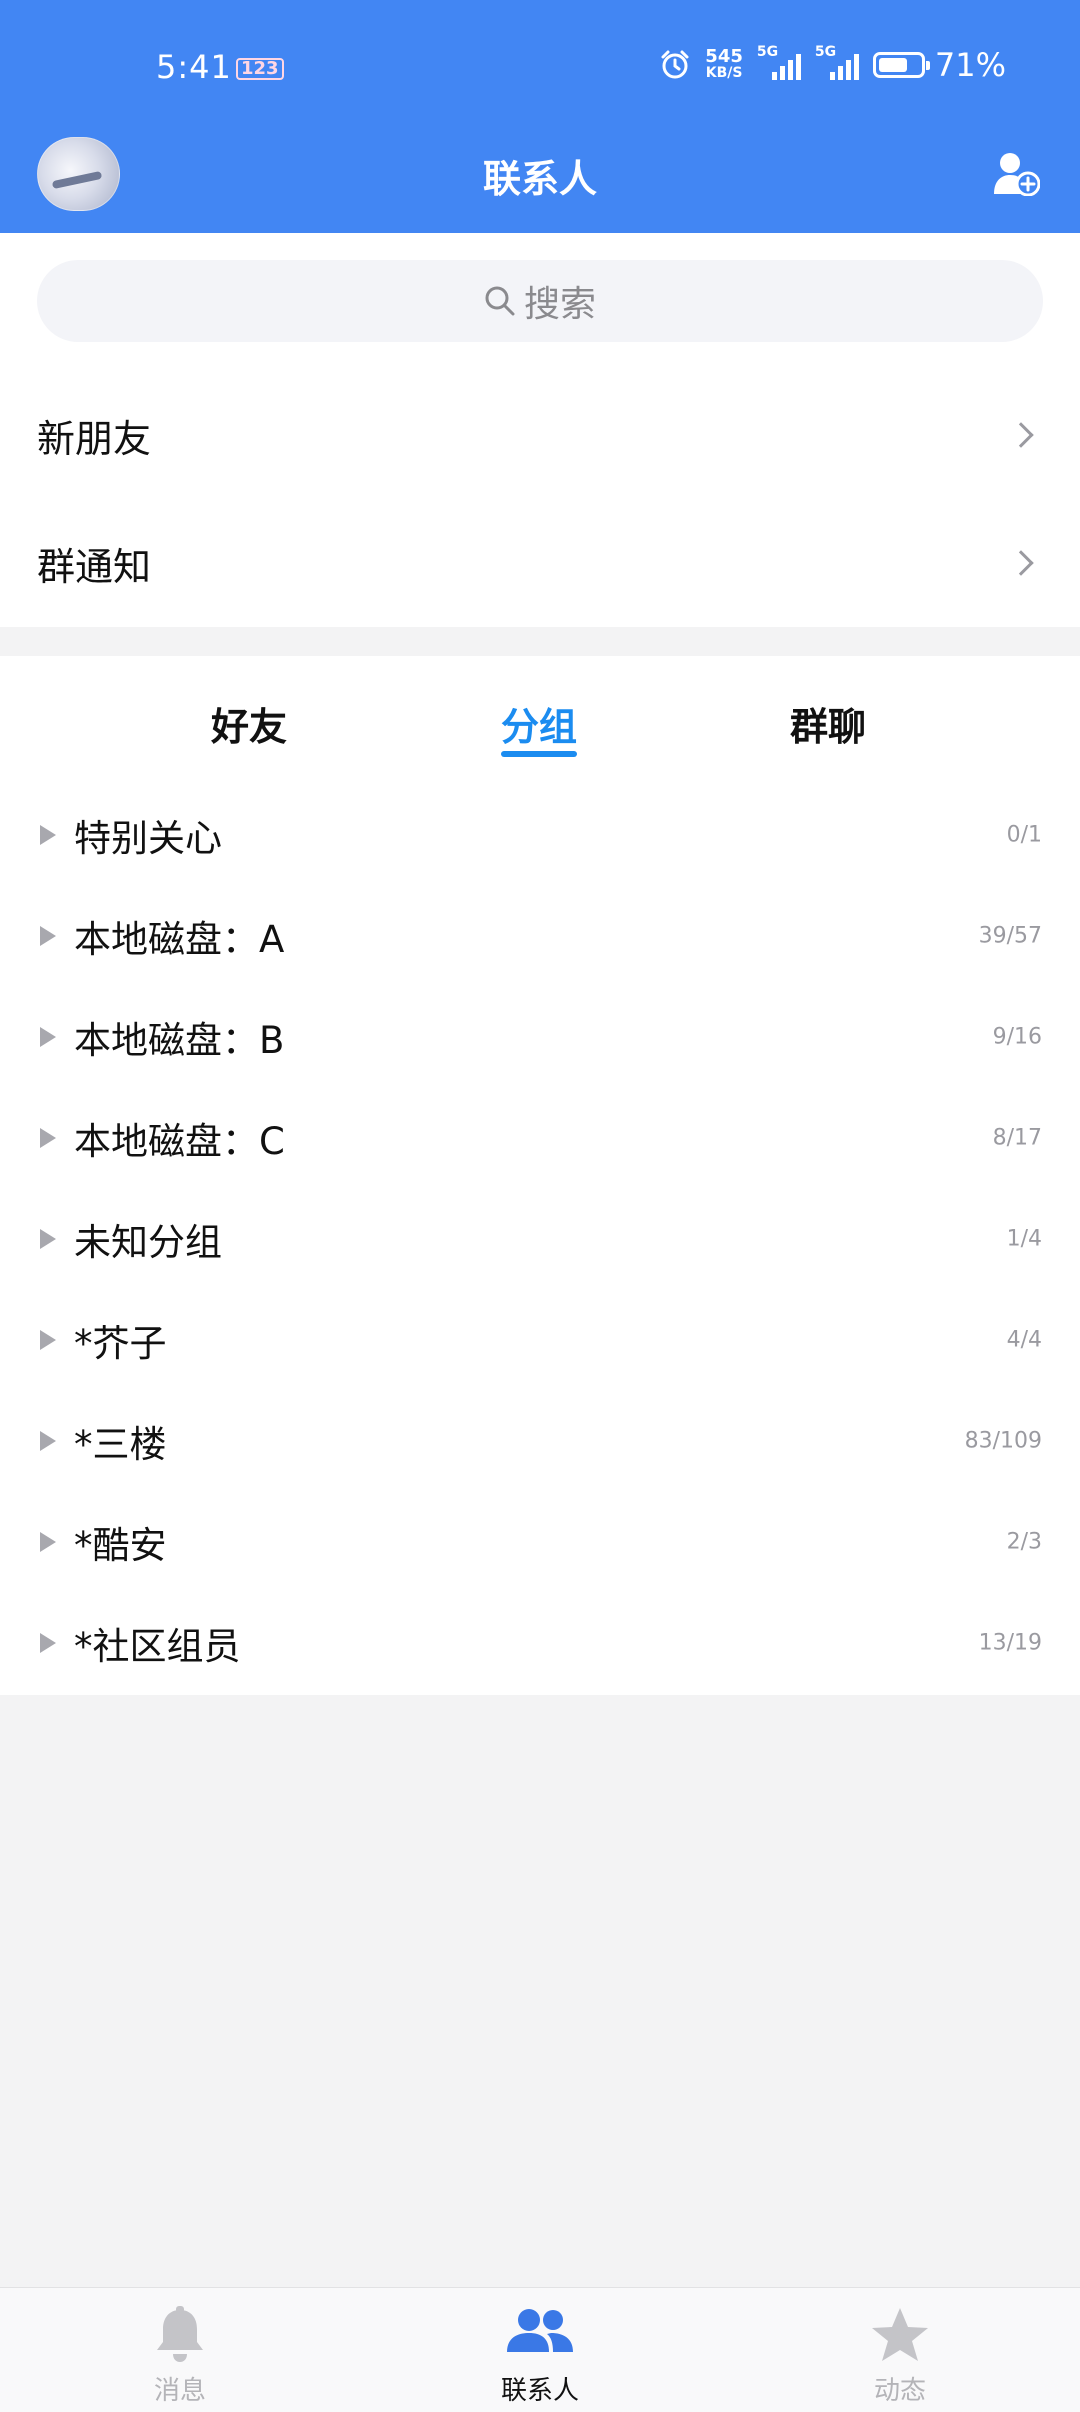 The image size is (1080, 2412). What do you see at coordinates (540, 834) in the screenshot?
I see `list-item: 特别关心 0/1` at bounding box center [540, 834].